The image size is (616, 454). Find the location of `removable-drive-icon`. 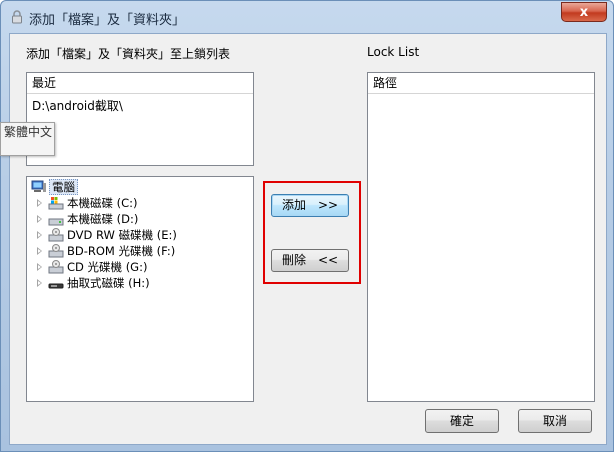

removable-drive-icon is located at coordinates (56, 286).